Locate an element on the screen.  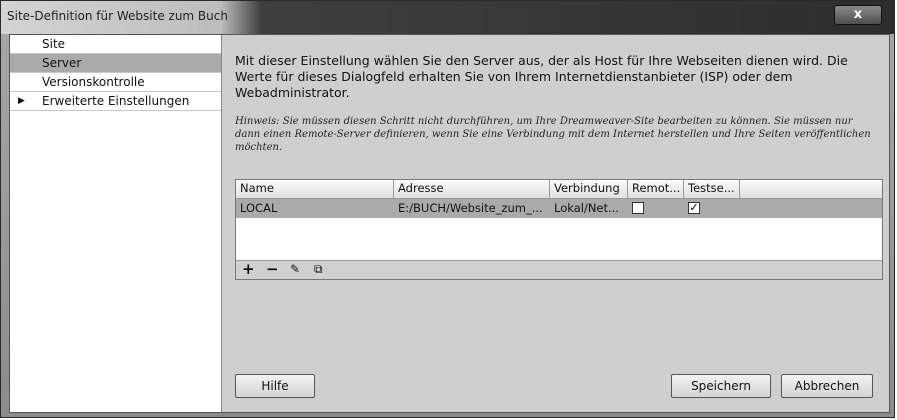
cancel-button: Abbrechen is located at coordinates (827, 386).